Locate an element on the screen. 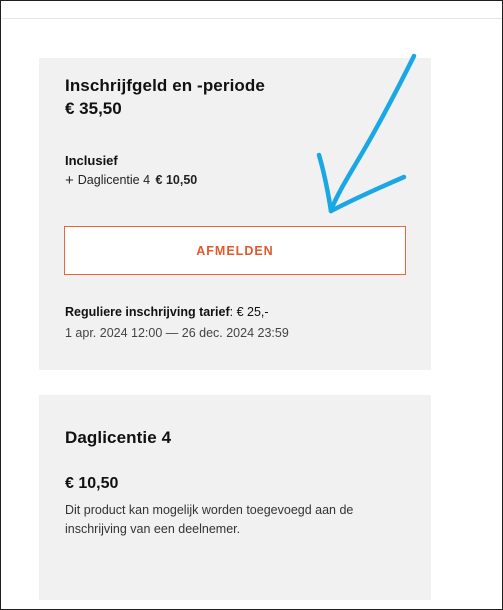  tarief-value: : € 25,- is located at coordinates (249, 312).